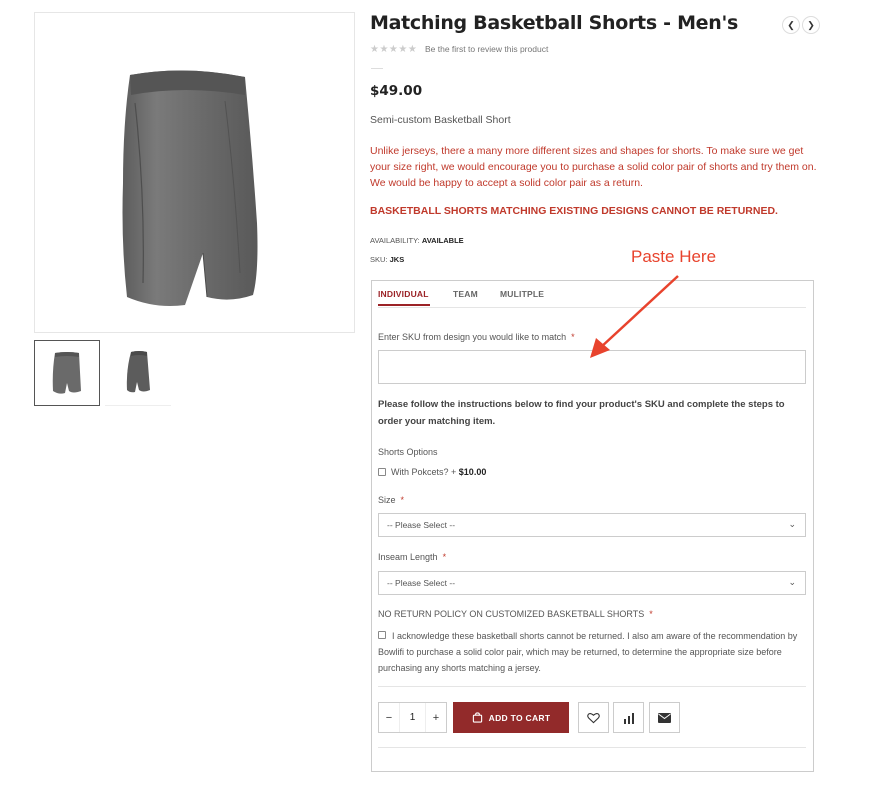 The width and height of the screenshot is (869, 786). Describe the element at coordinates (389, 718) in the screenshot. I see `qty-decrease-button: −` at that location.